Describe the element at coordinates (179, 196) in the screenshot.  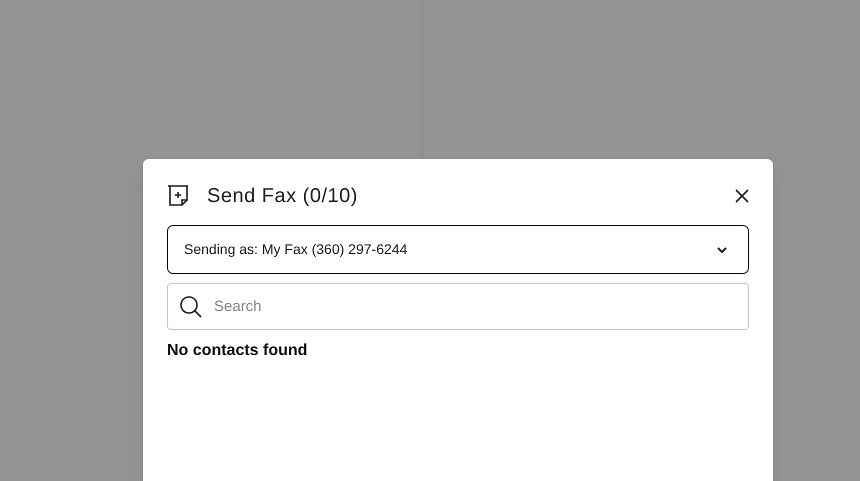
I see `fax-add-icon` at that location.